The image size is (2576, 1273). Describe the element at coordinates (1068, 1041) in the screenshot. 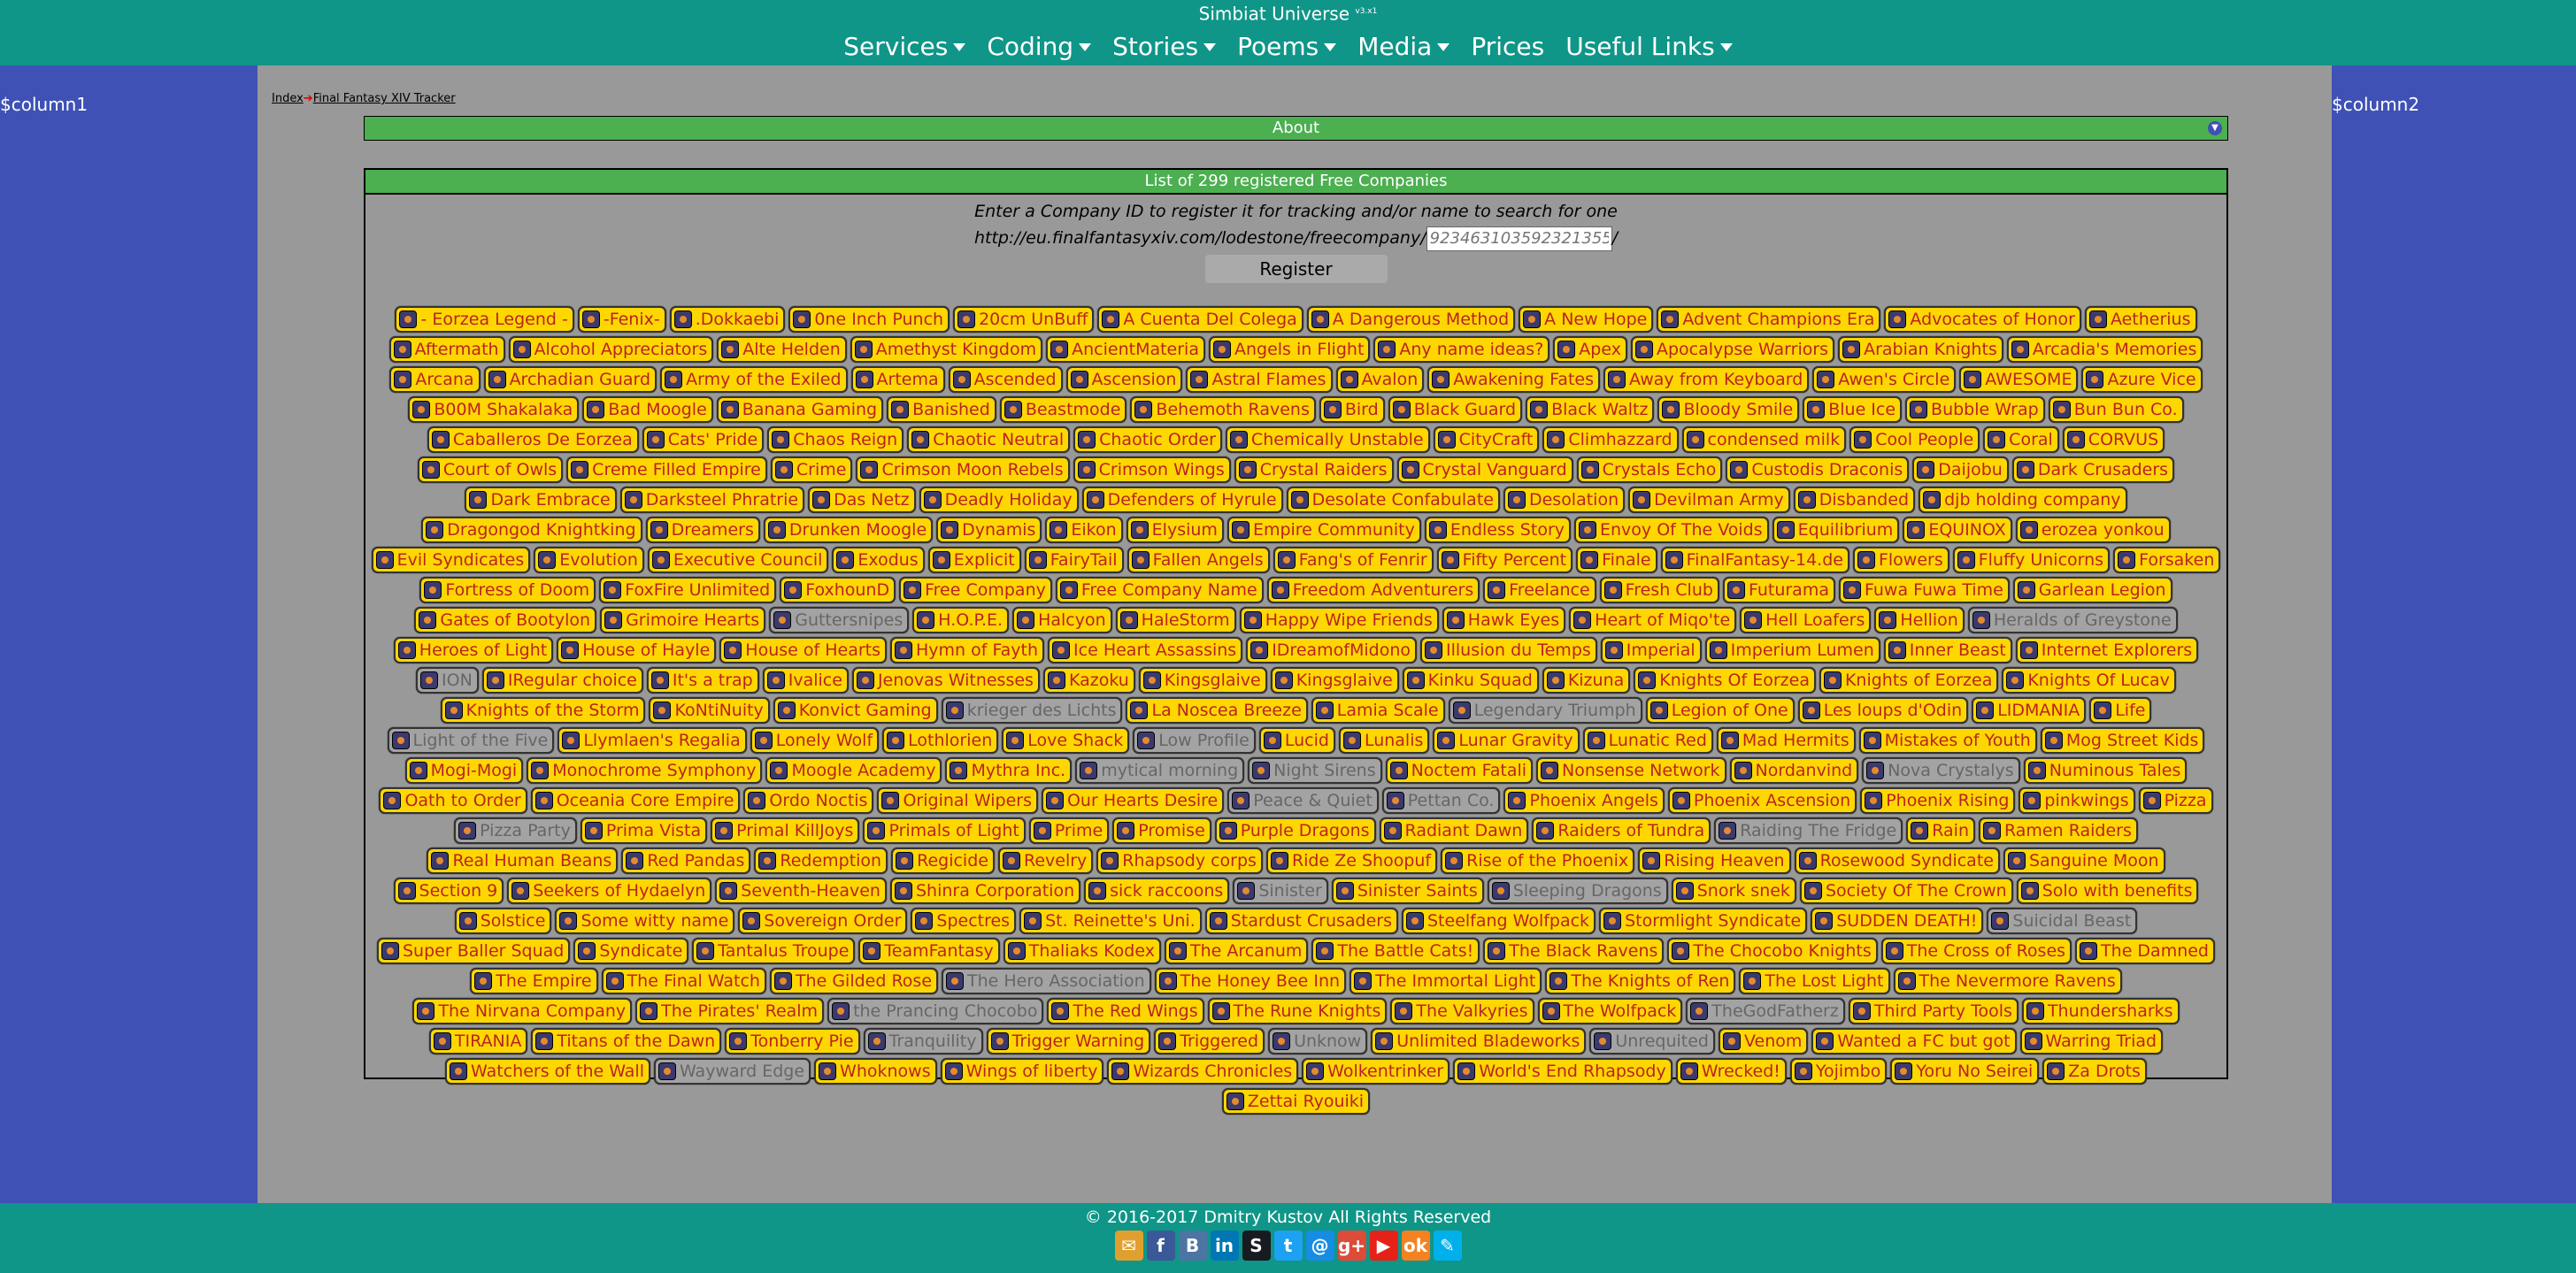

I see `company-badge: Trigger Warning` at that location.